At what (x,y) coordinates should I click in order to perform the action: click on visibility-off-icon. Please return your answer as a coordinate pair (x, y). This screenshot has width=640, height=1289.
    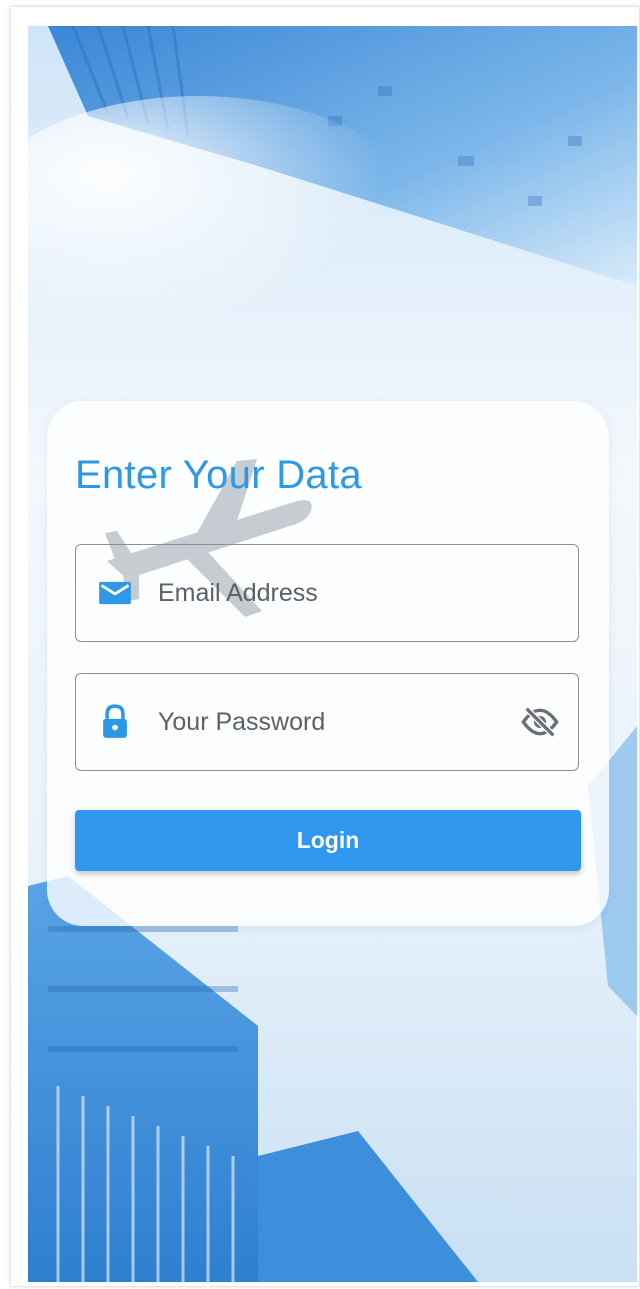
    Looking at the image, I should click on (540, 722).